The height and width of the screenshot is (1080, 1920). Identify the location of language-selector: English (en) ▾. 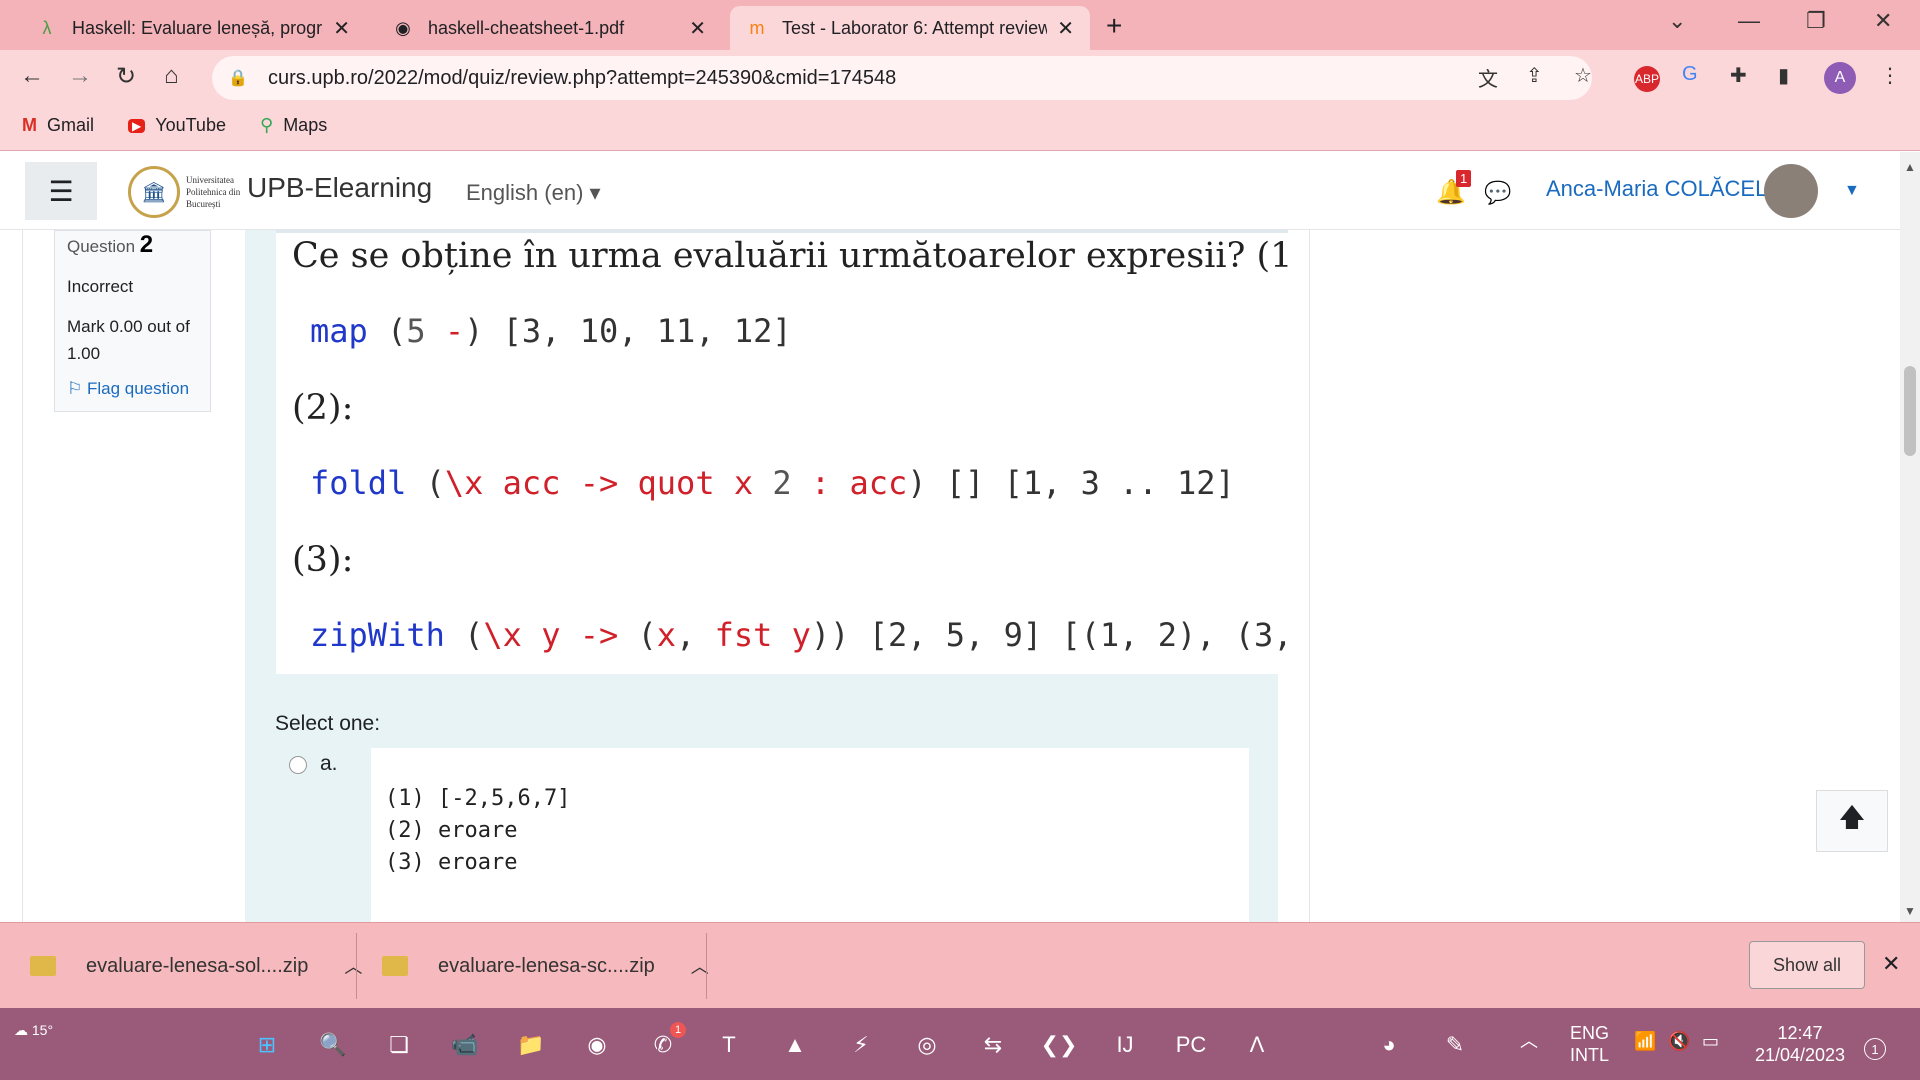
(533, 193).